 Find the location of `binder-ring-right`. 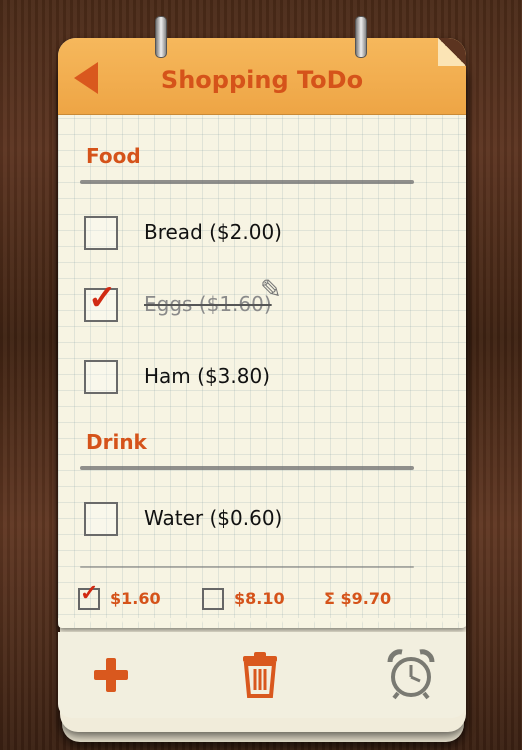

binder-ring-right is located at coordinates (361, 37).